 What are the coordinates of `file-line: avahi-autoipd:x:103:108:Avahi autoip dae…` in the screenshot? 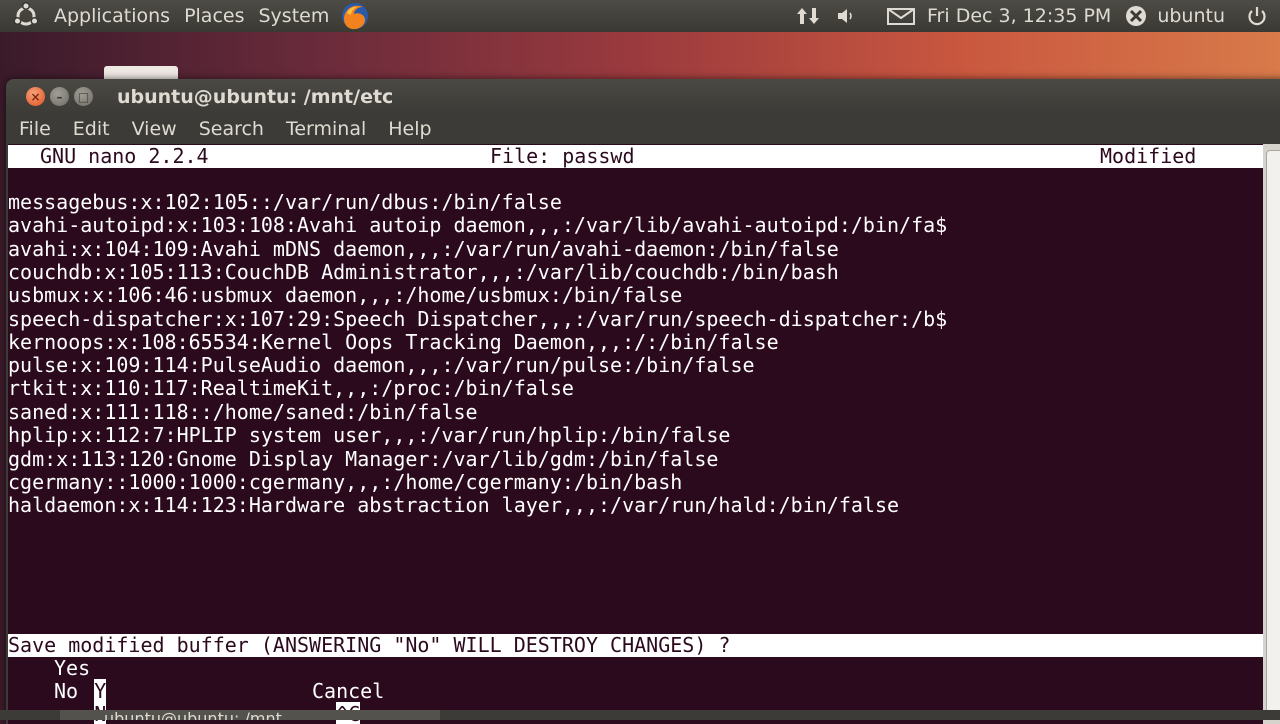 It's located at (478, 225).